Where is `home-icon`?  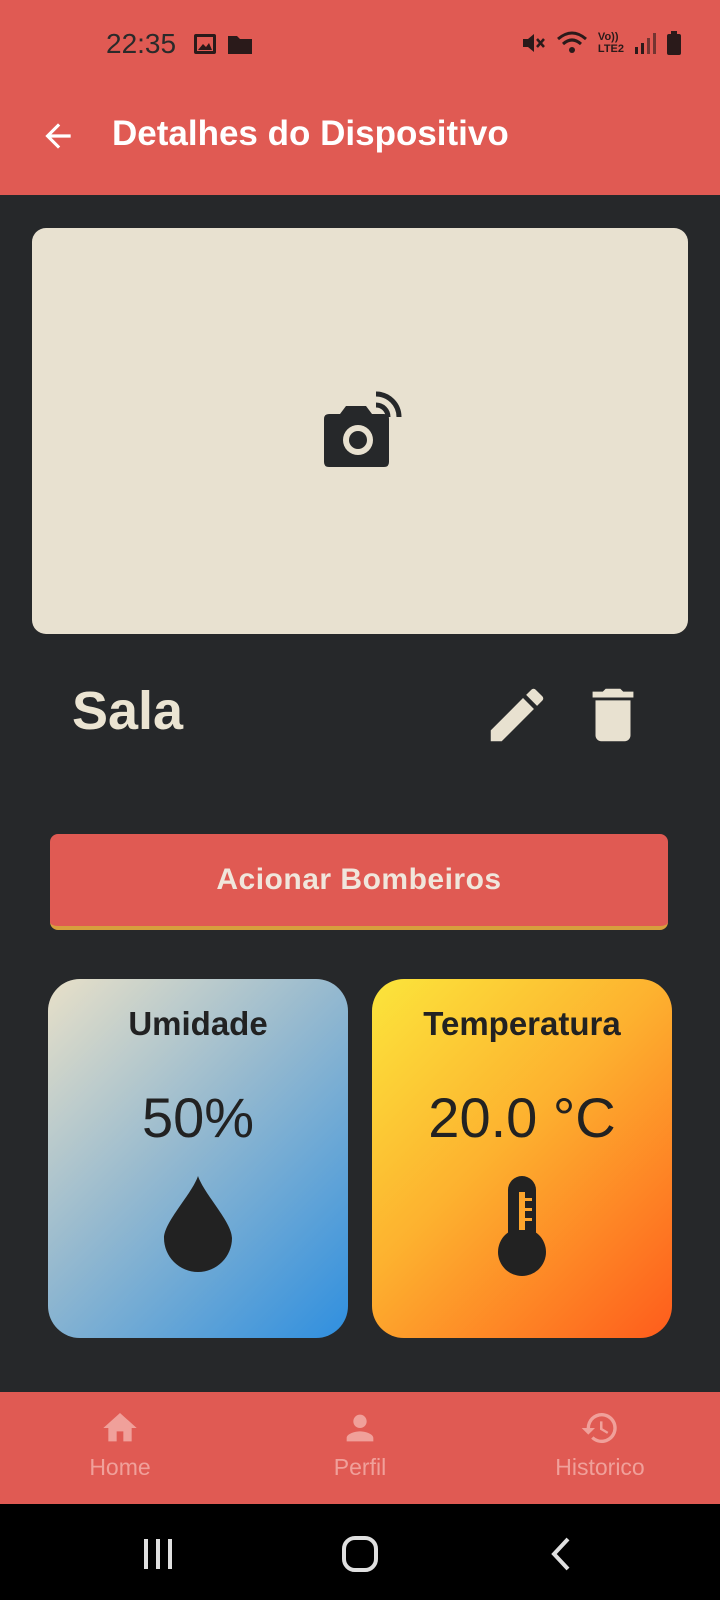
home-icon is located at coordinates (120, 1427).